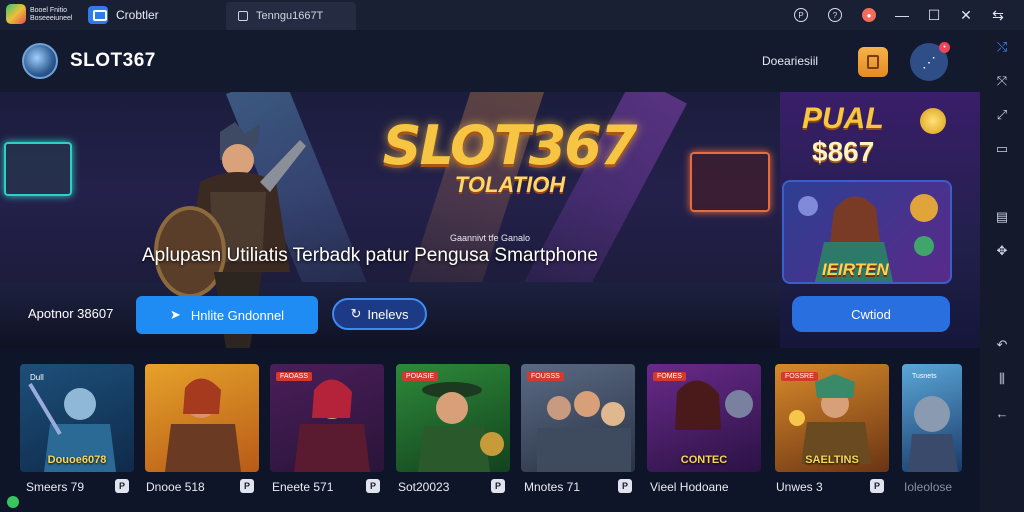 The height and width of the screenshot is (512, 1024). Describe the element at coordinates (790, 61) in the screenshot. I see `download-label: Doeariesiil` at that location.